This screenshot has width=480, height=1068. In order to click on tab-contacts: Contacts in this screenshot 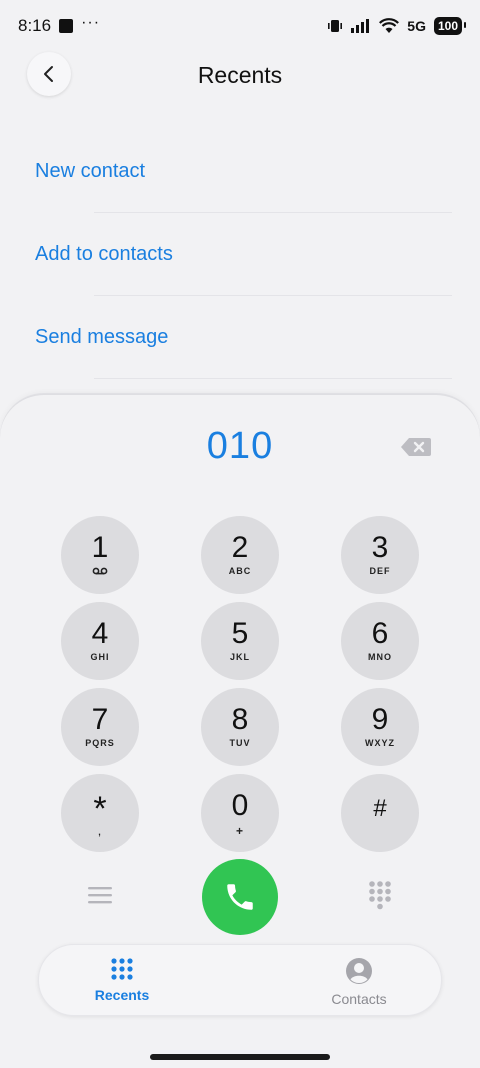, I will do `click(359, 982)`.